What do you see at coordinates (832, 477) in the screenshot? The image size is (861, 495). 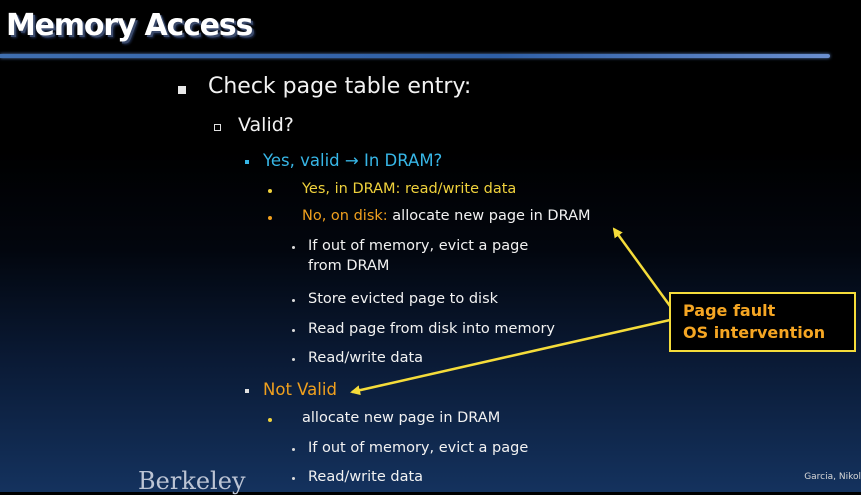 I see `footer-authors: Garcia, Nikol` at bounding box center [832, 477].